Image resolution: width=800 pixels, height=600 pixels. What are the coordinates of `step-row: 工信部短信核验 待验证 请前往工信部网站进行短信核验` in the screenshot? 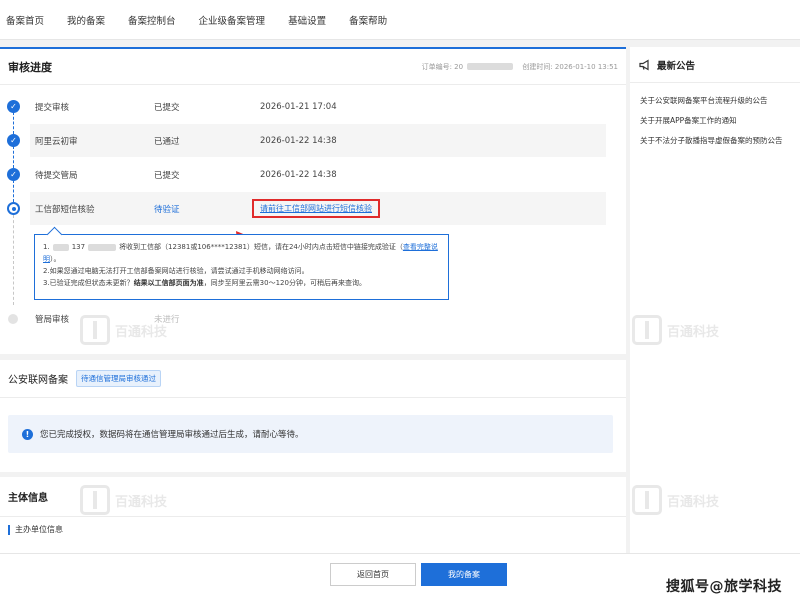 It's located at (318, 208).